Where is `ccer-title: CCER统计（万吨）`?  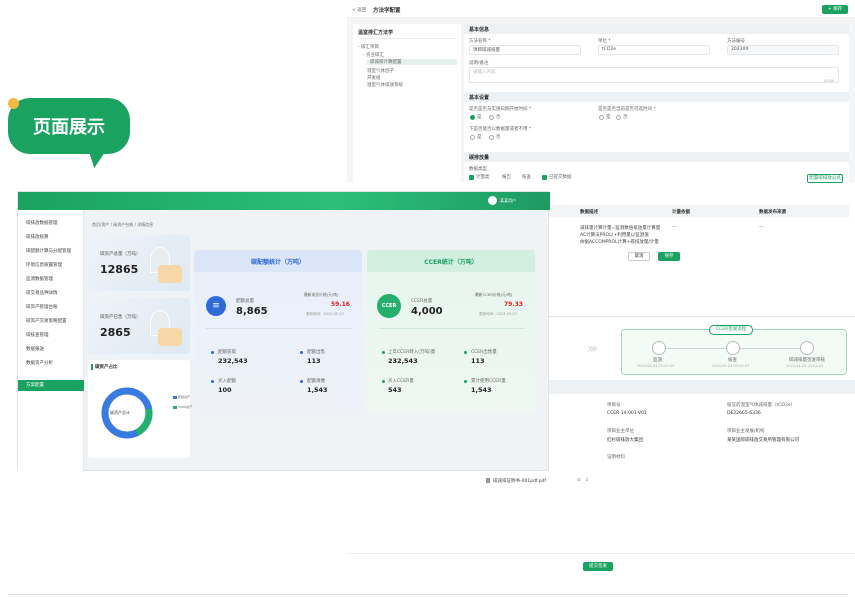
ccer-title: CCER统计（万吨） is located at coordinates (451, 262).